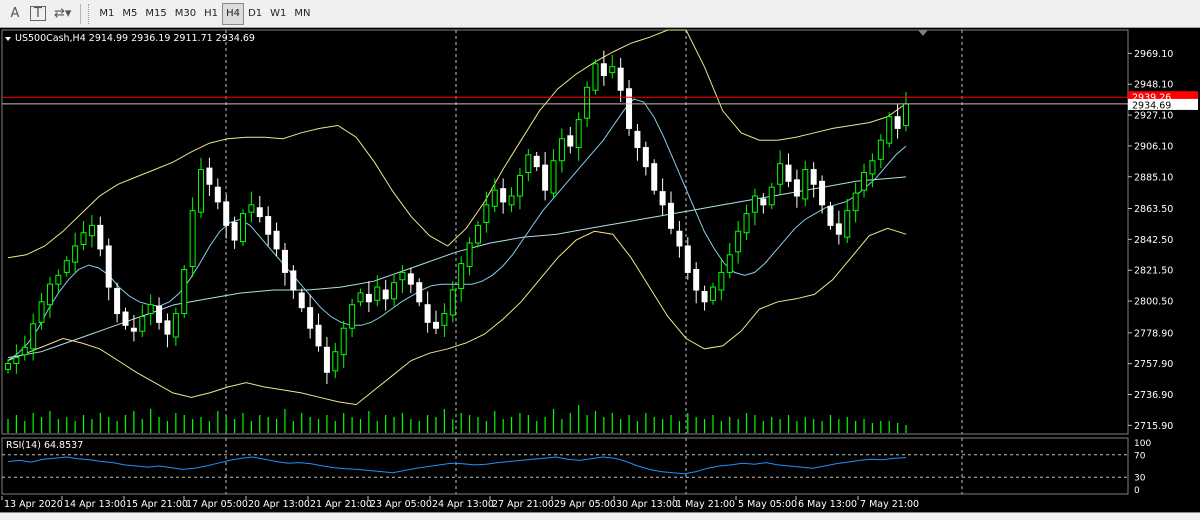 This screenshot has height=520, width=1200. I want to click on x-axis-tick-label: 20 Apr 13:00, so click(279, 504).